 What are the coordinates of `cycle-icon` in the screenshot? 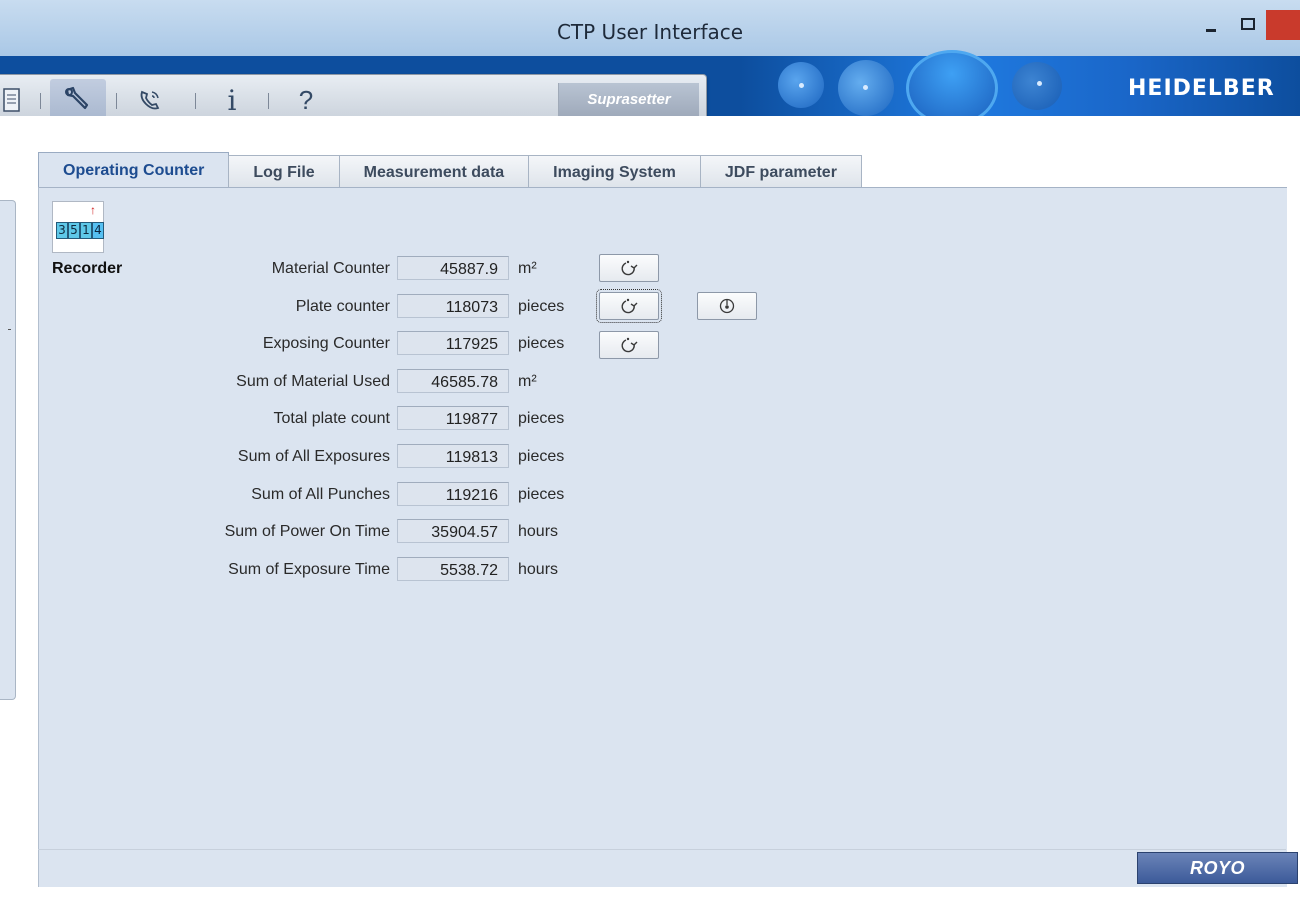 It's located at (727, 306).